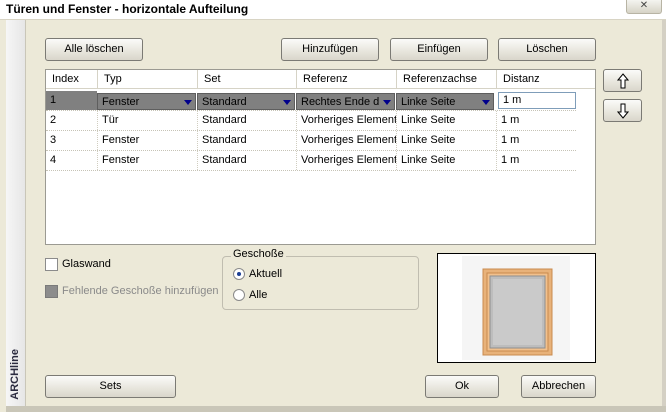 Image resolution: width=666 pixels, height=412 pixels. What do you see at coordinates (239, 295) in the screenshot?
I see `alle-radio` at bounding box center [239, 295].